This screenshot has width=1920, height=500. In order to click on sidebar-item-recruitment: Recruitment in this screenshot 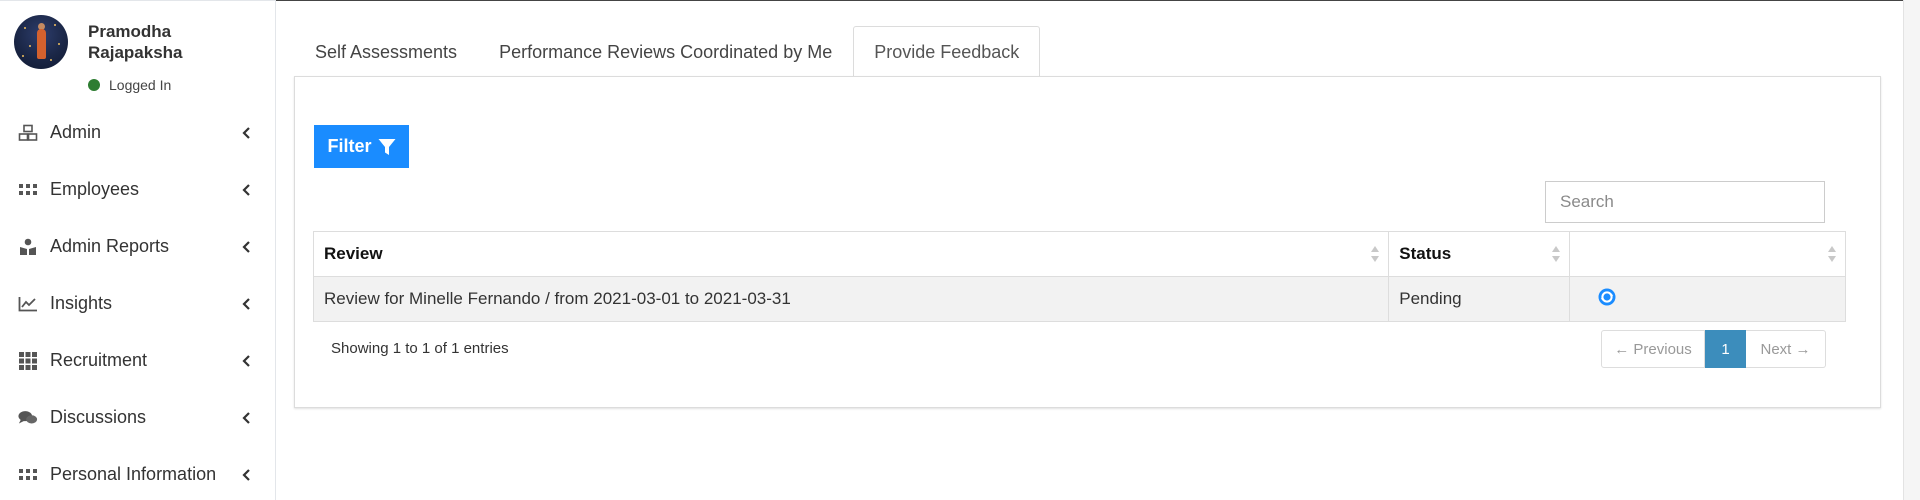, I will do `click(137, 360)`.